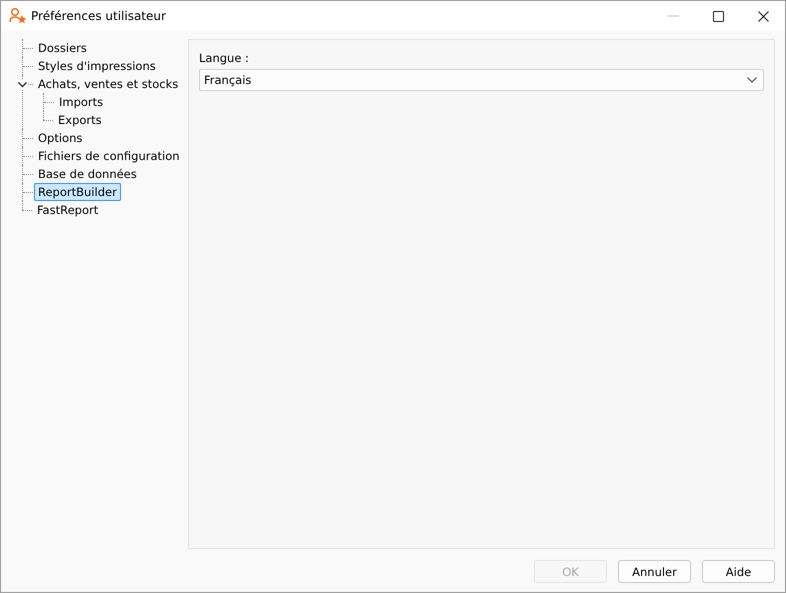 This screenshot has width=786, height=593. I want to click on tree-item: Dossiers, so click(62, 48).